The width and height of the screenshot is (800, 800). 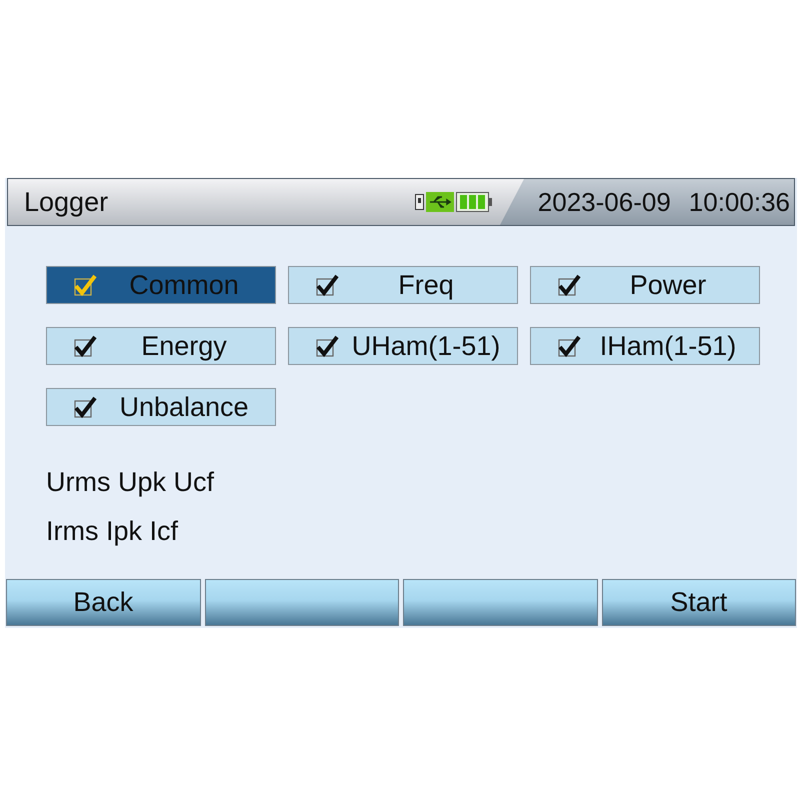 What do you see at coordinates (66, 202) in the screenshot?
I see `window-title: Logger` at bounding box center [66, 202].